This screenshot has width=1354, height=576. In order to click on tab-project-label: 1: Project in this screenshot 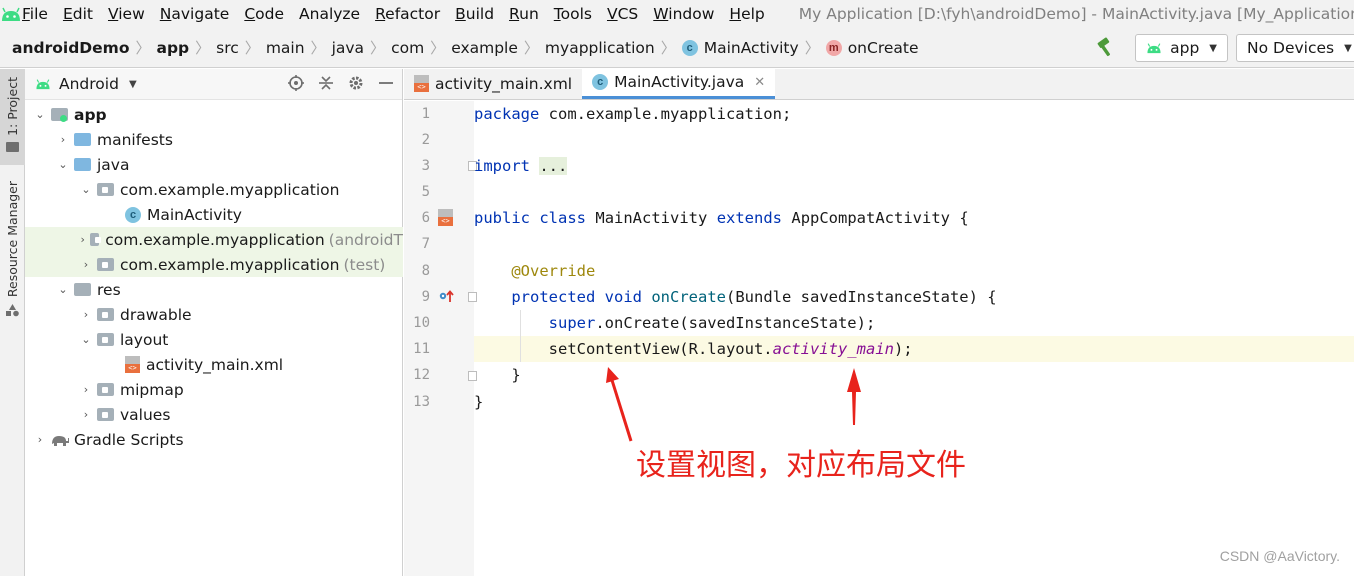, I will do `click(12, 106)`.